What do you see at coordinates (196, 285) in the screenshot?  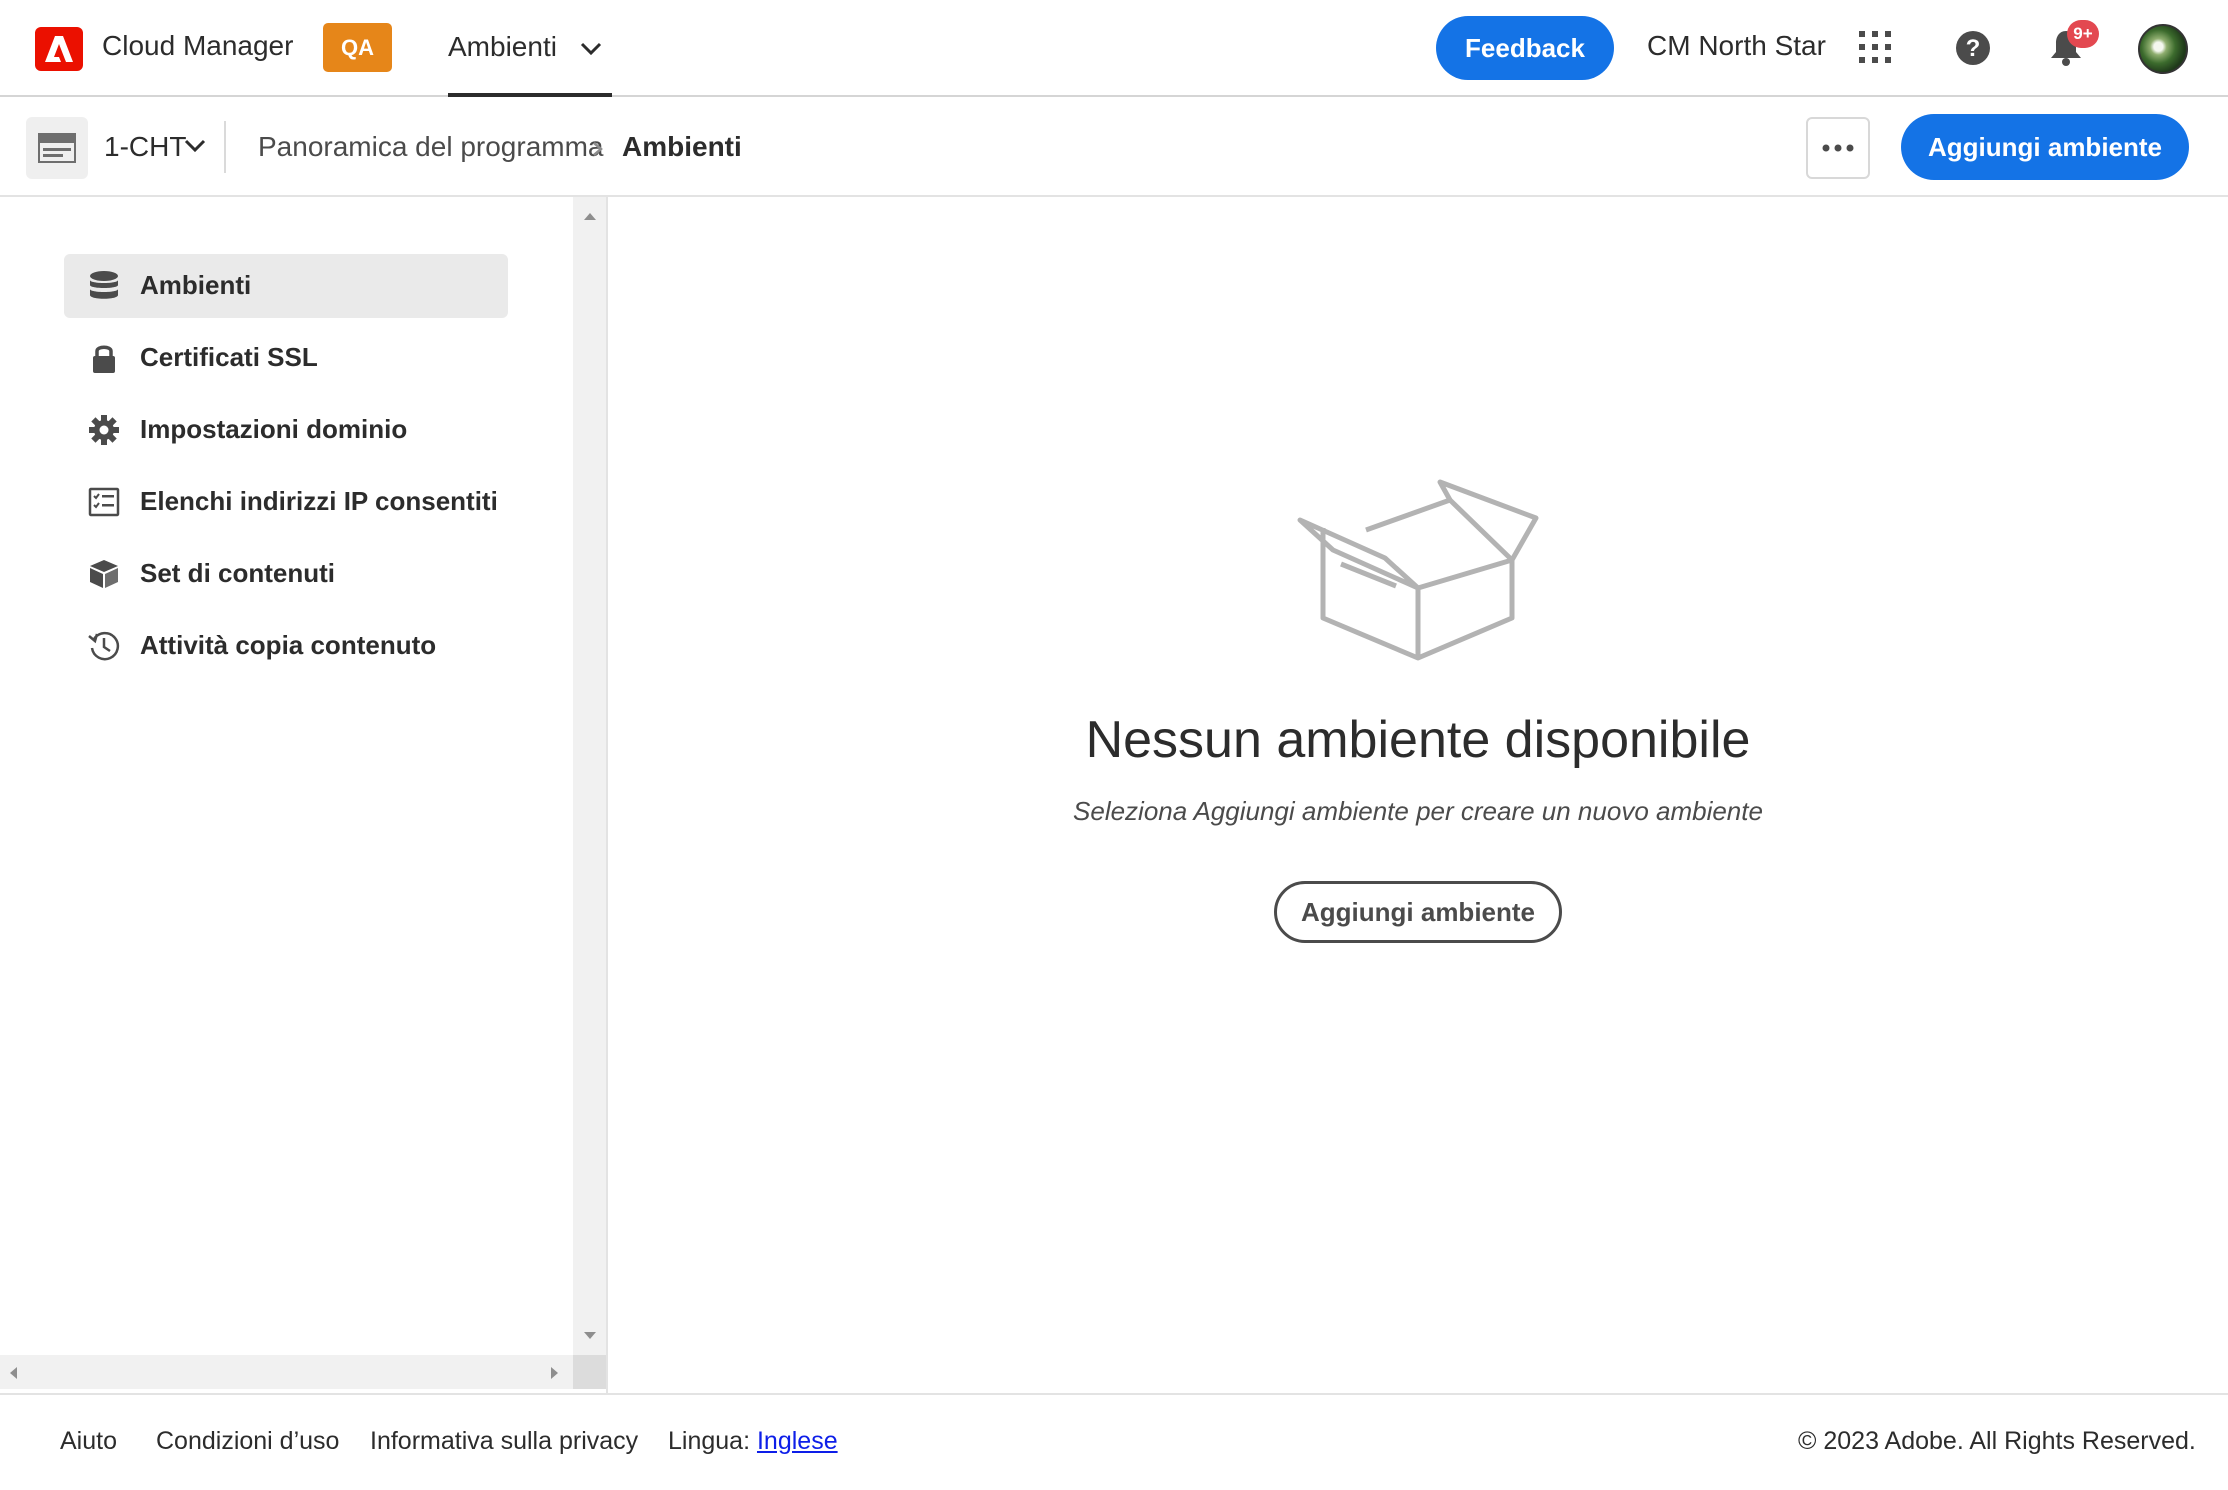 I see `sidebar-item-label: Ambienti` at bounding box center [196, 285].